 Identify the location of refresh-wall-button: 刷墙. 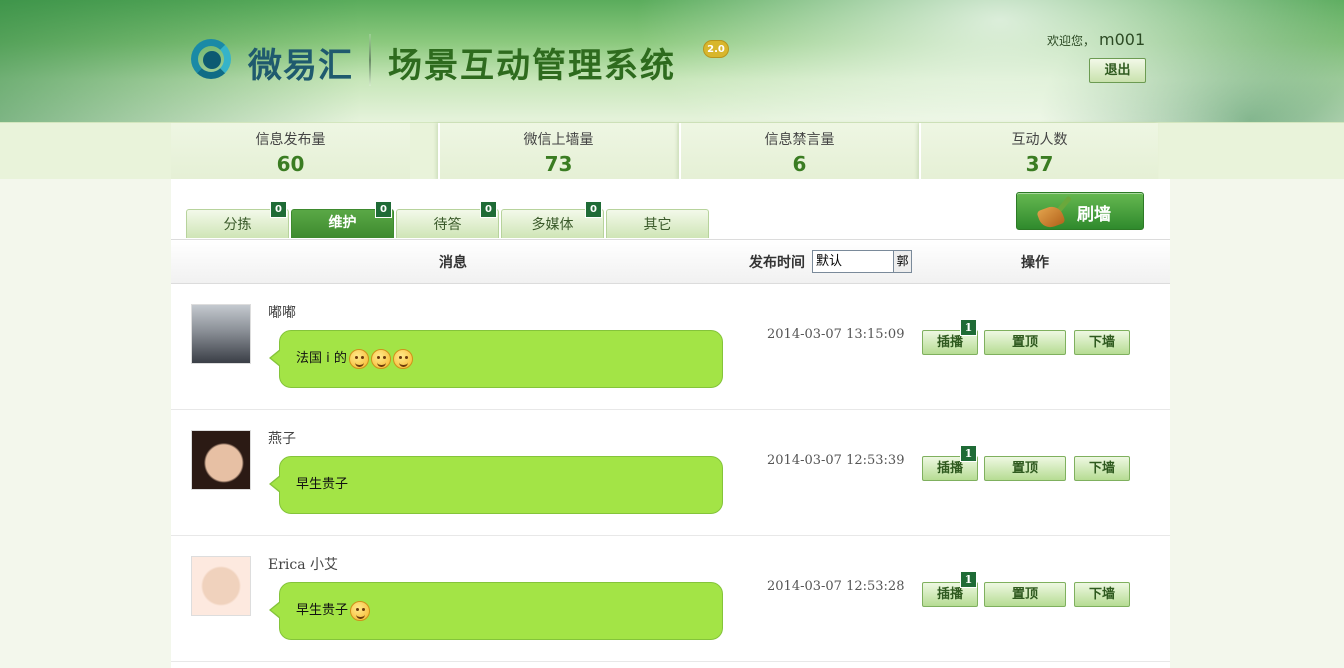
(1080, 211).